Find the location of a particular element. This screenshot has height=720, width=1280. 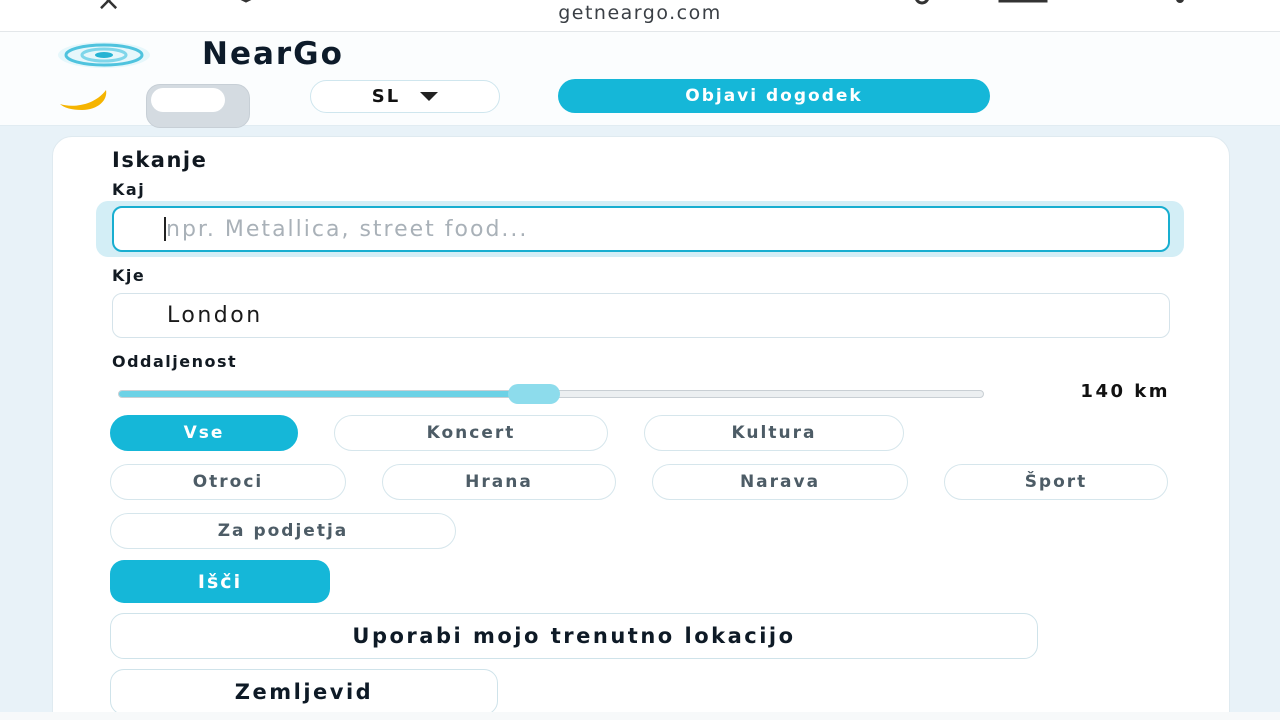

map-button: Zemljevid is located at coordinates (304, 692).